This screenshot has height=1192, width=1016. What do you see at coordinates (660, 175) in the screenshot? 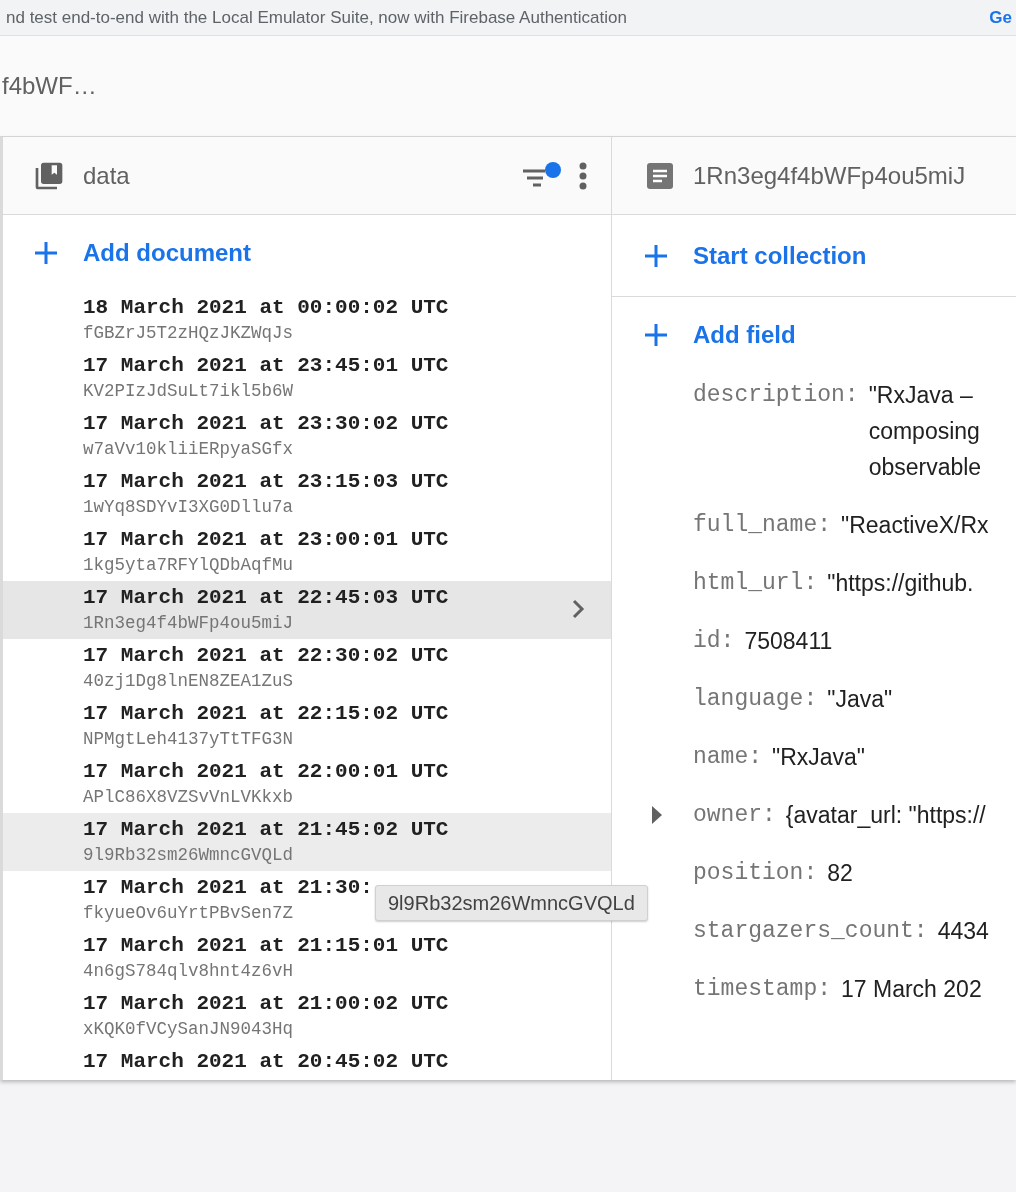
I see `document-icon` at bounding box center [660, 175].